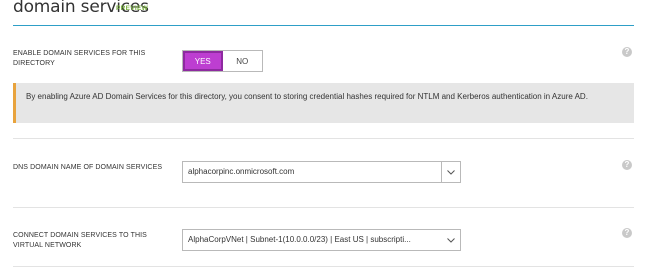  What do you see at coordinates (80, 235) in the screenshot?
I see `network-label-line1: CONNECT DOMAIN SERVICES TO THIS` at bounding box center [80, 235].